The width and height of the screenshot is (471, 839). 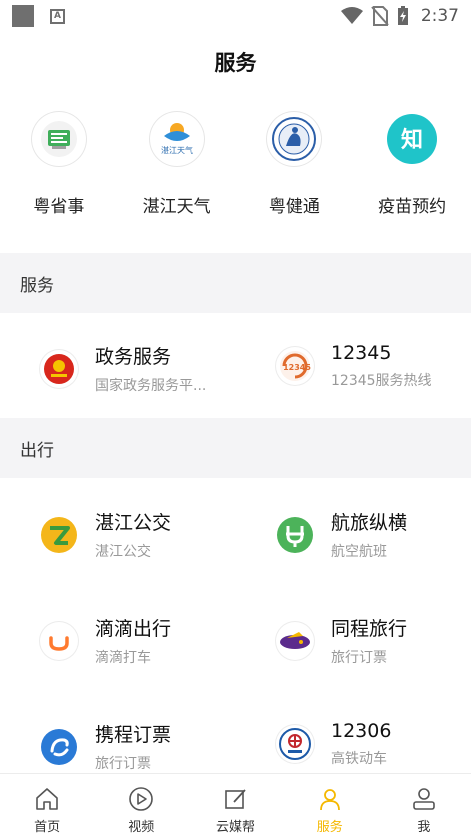 I want to click on quick-link-label: 湛江天气, so click(x=176, y=207).